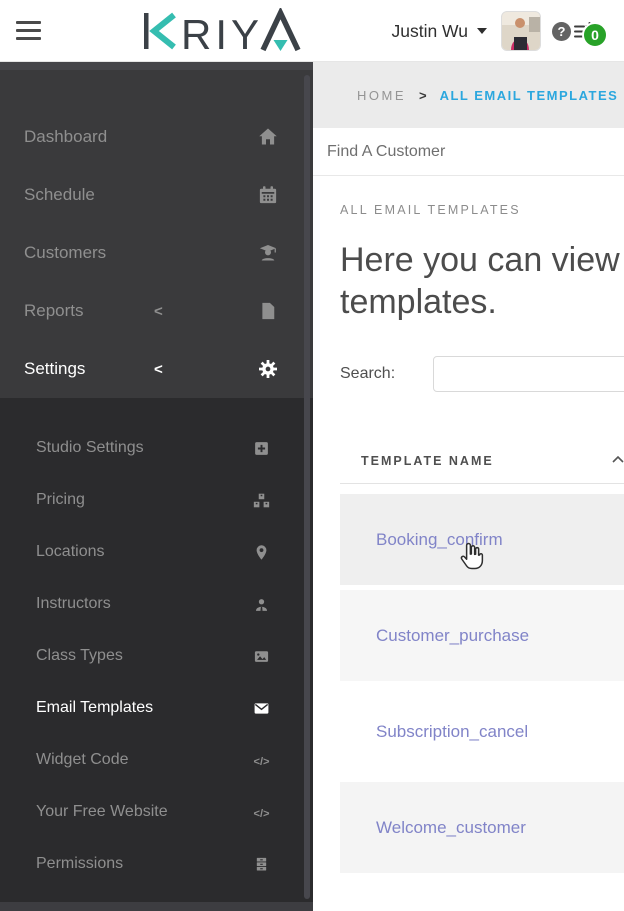 Image resolution: width=624 pixels, height=911 pixels. What do you see at coordinates (429, 31) in the screenshot?
I see `user-menu: Justin Wu` at bounding box center [429, 31].